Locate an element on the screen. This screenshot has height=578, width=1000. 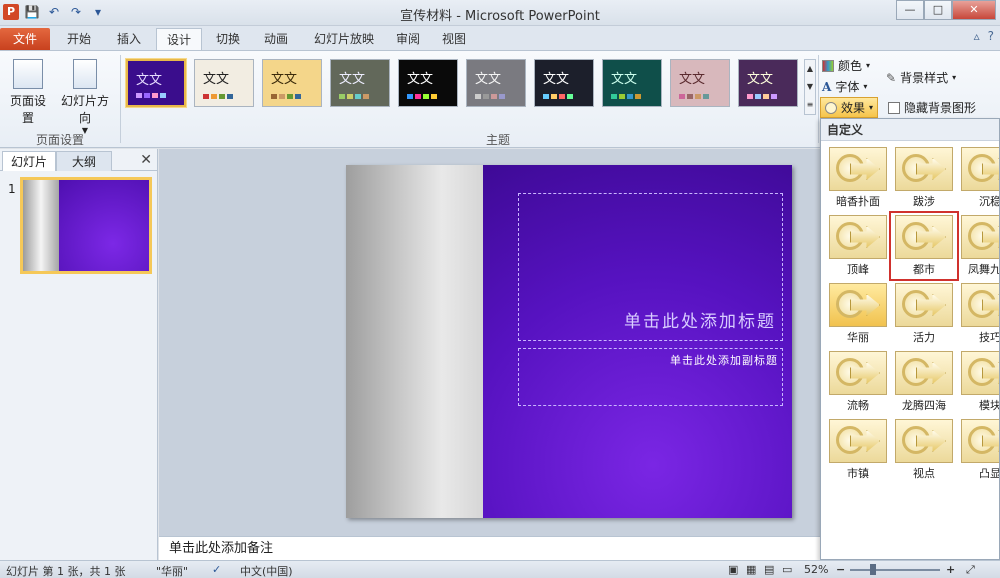
slide-orientation-label: 幻灯片方向 is located at coordinates (84, 109).